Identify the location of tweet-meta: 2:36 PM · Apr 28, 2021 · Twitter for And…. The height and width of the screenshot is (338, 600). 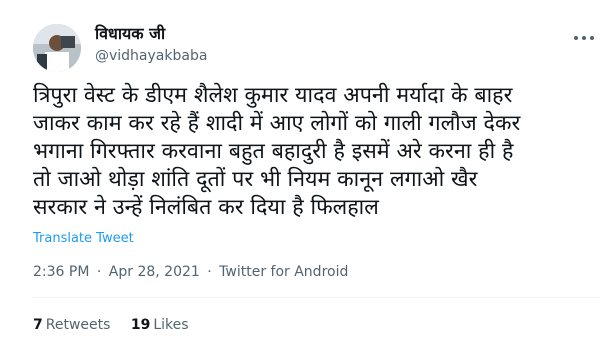
(190, 272).